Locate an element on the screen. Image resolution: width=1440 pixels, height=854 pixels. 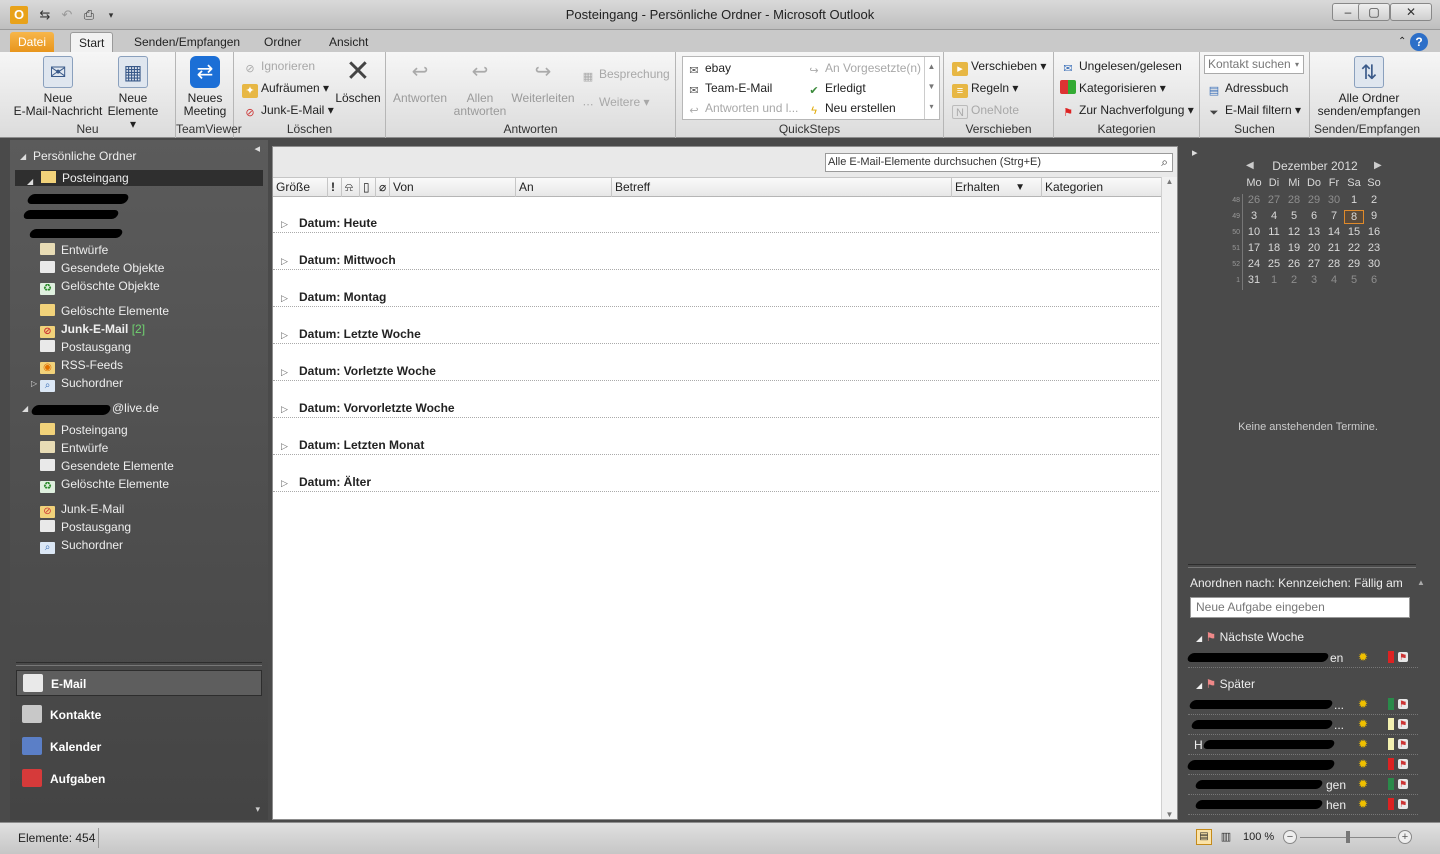
scroll-up-icon: ▲ is located at coordinates (1169, 181).